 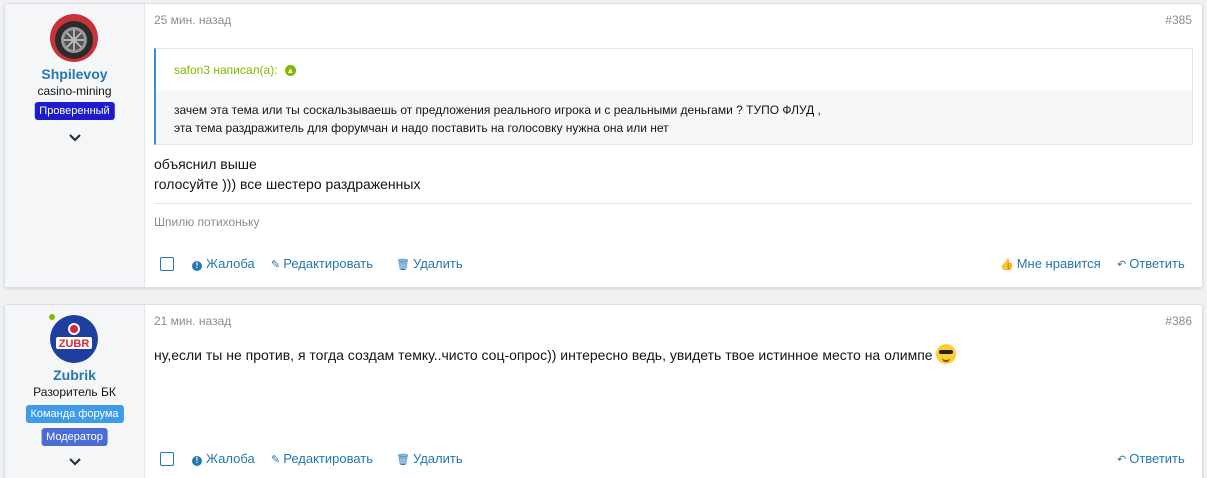 I want to click on post-user-column: Shpilevoy casino-mining Проверенный, so click(x=75, y=145).